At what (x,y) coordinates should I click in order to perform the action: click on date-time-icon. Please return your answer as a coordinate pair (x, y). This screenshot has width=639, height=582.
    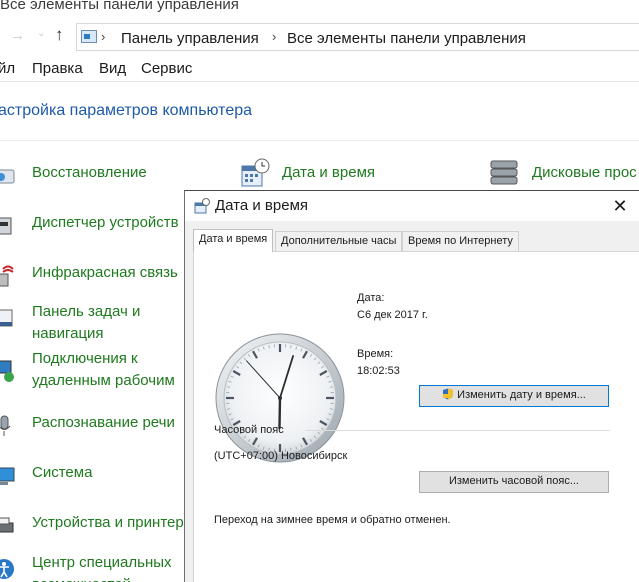
    Looking at the image, I should click on (202, 206).